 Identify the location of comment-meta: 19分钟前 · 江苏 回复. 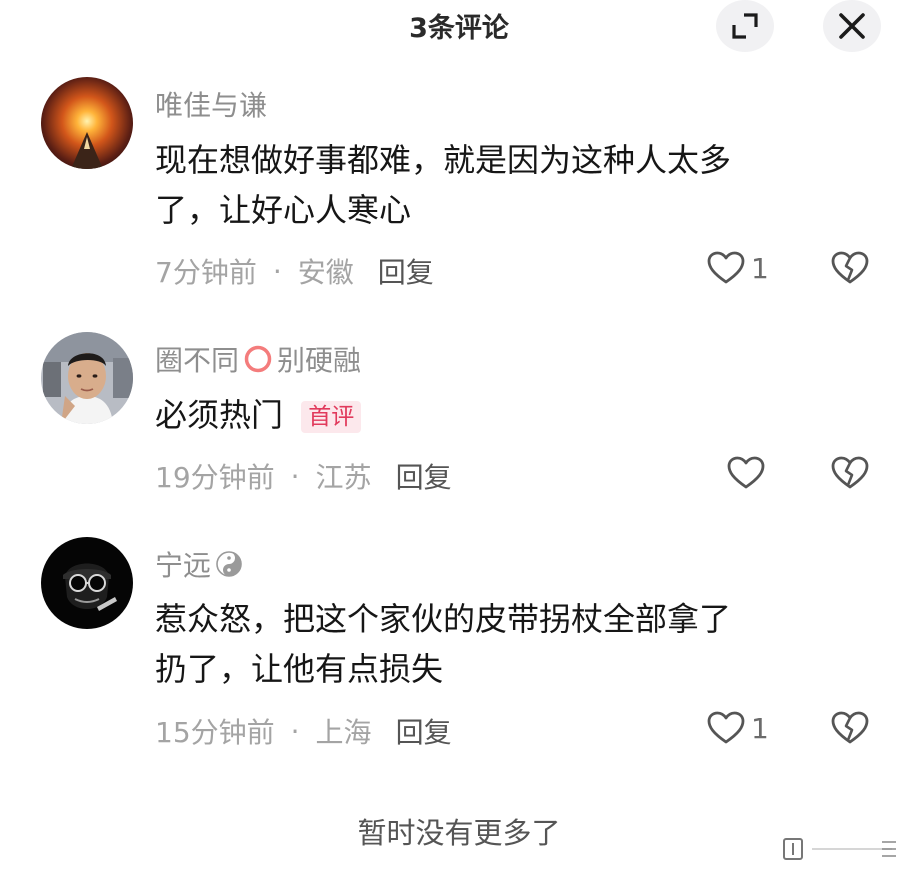
(303, 476).